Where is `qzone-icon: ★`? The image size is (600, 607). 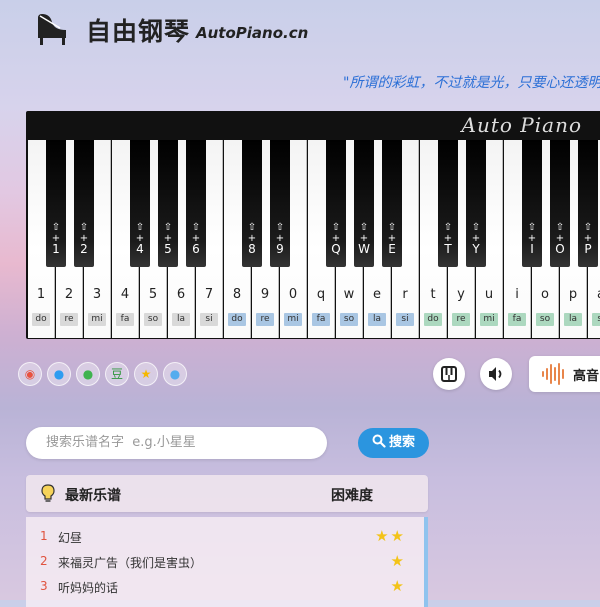
qzone-icon: ★ is located at coordinates (146, 374).